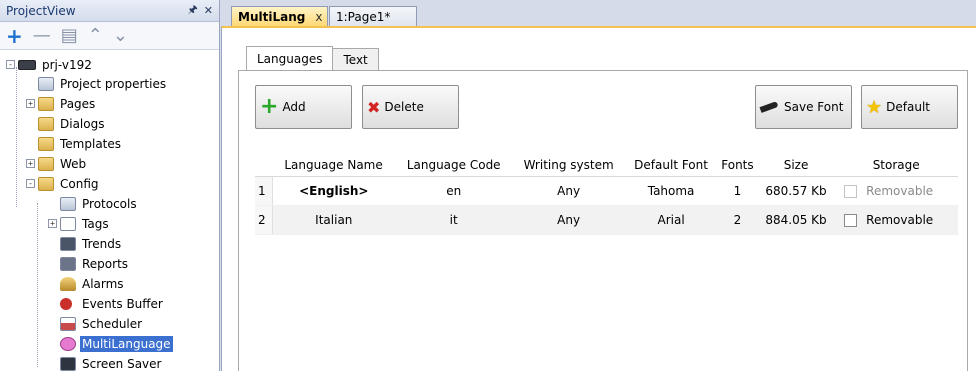  Describe the element at coordinates (103, 283) in the screenshot. I see `tree-node-label: Alarms` at that location.